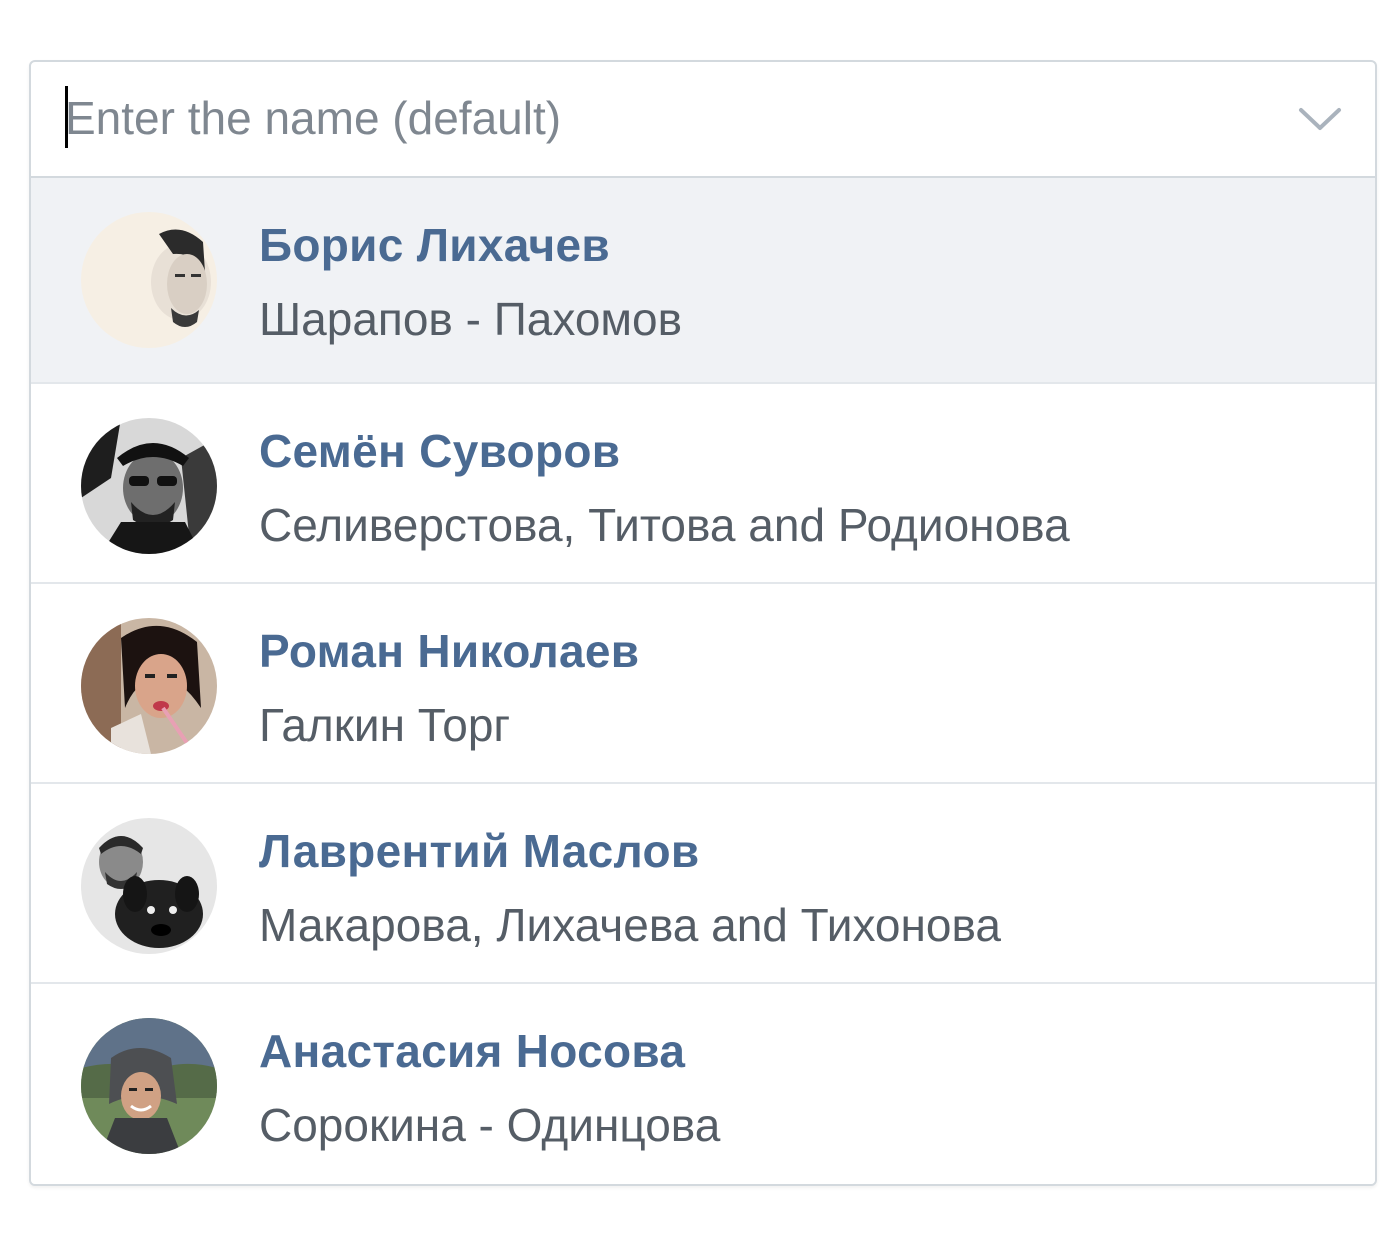 This screenshot has height=1252, width=1396. What do you see at coordinates (665, 118) in the screenshot?
I see `name-input` at bounding box center [665, 118].